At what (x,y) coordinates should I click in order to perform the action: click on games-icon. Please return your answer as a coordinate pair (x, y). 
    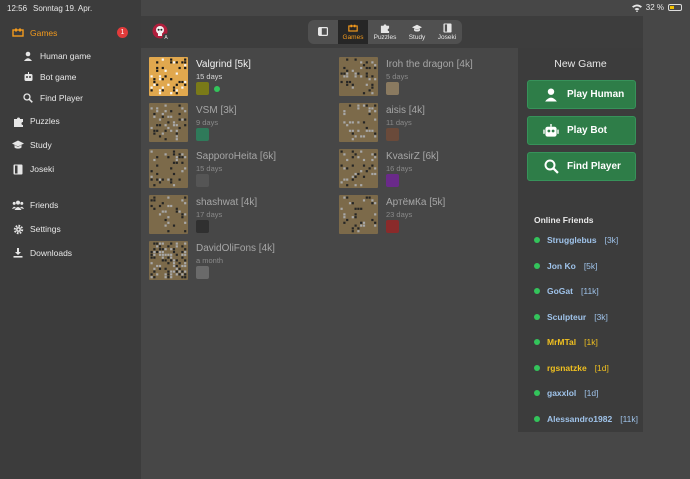
    Looking at the image, I should click on (18, 33).